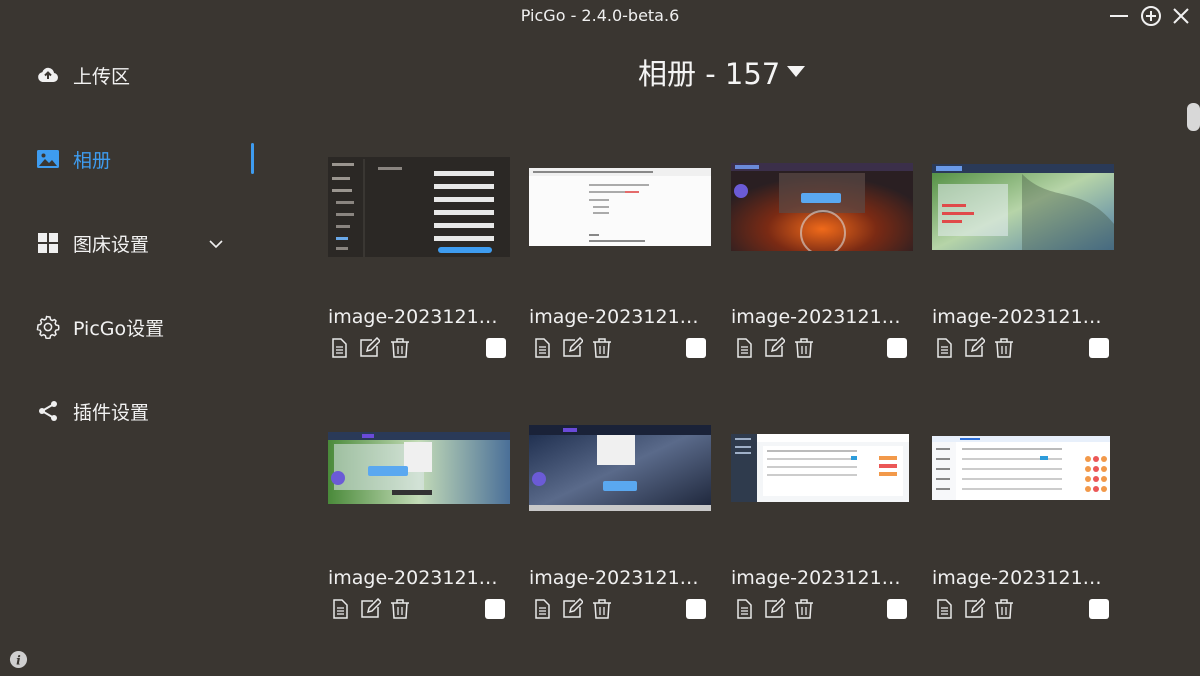 The image size is (1200, 676). I want to click on caret-down-icon, so click(796, 70).